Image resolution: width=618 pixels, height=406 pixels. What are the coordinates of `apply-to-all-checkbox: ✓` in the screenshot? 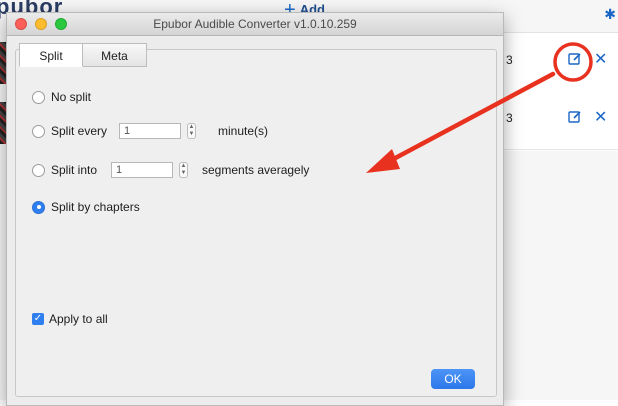 It's located at (38, 319).